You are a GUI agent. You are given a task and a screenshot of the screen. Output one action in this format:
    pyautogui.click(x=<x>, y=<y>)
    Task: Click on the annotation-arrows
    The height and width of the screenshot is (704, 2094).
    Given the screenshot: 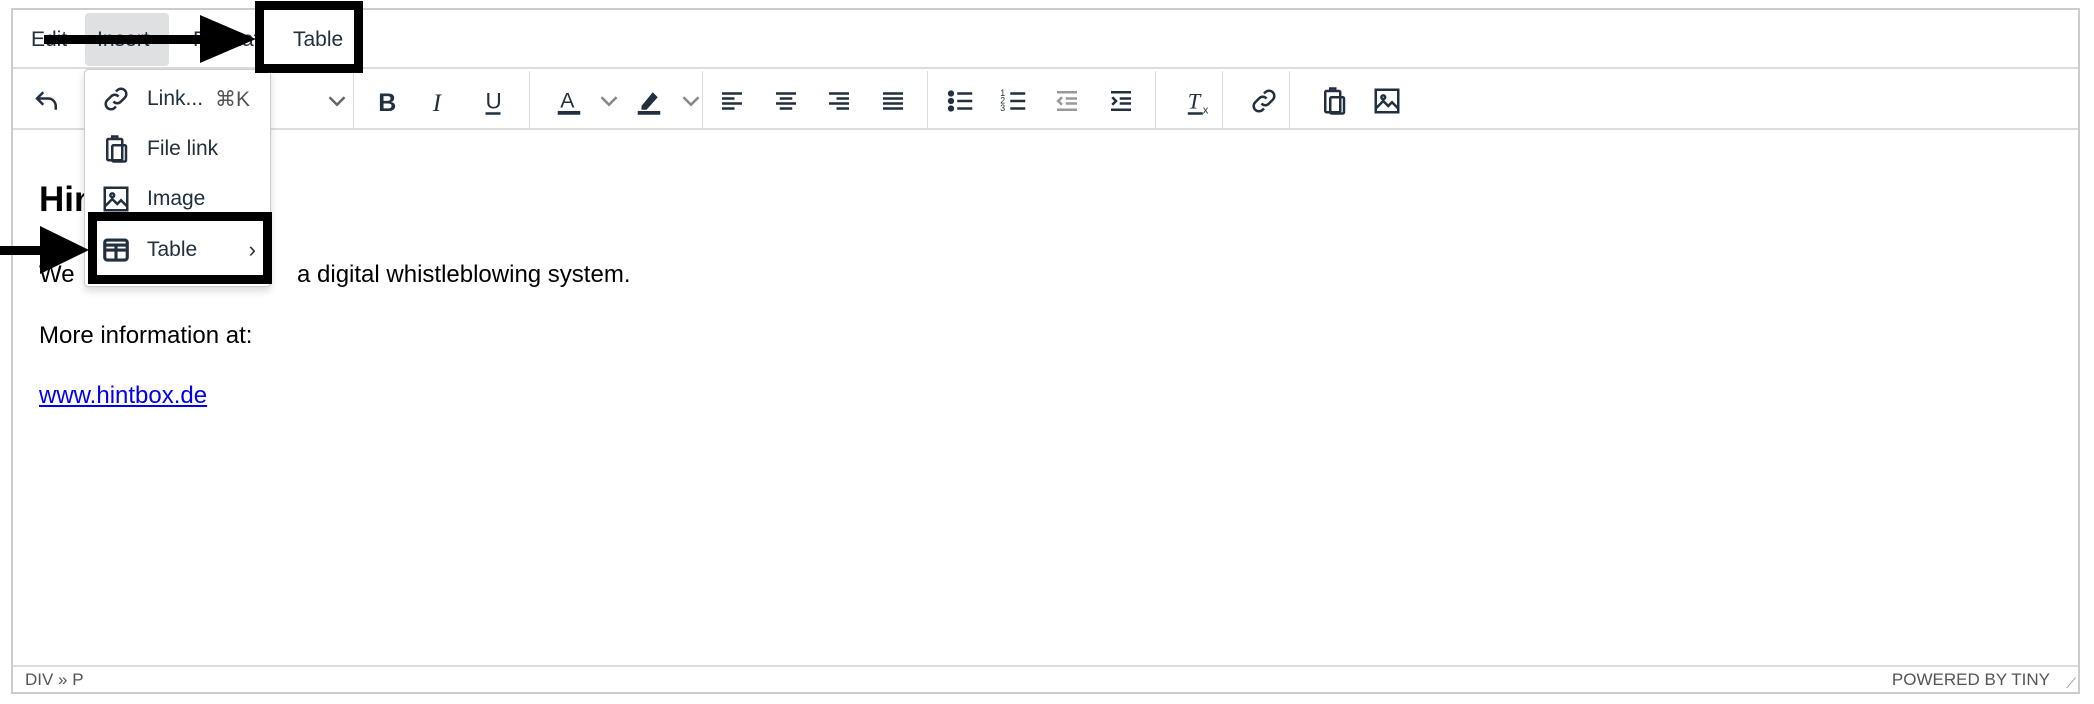 What is the action you would take?
    pyautogui.click(x=128, y=144)
    